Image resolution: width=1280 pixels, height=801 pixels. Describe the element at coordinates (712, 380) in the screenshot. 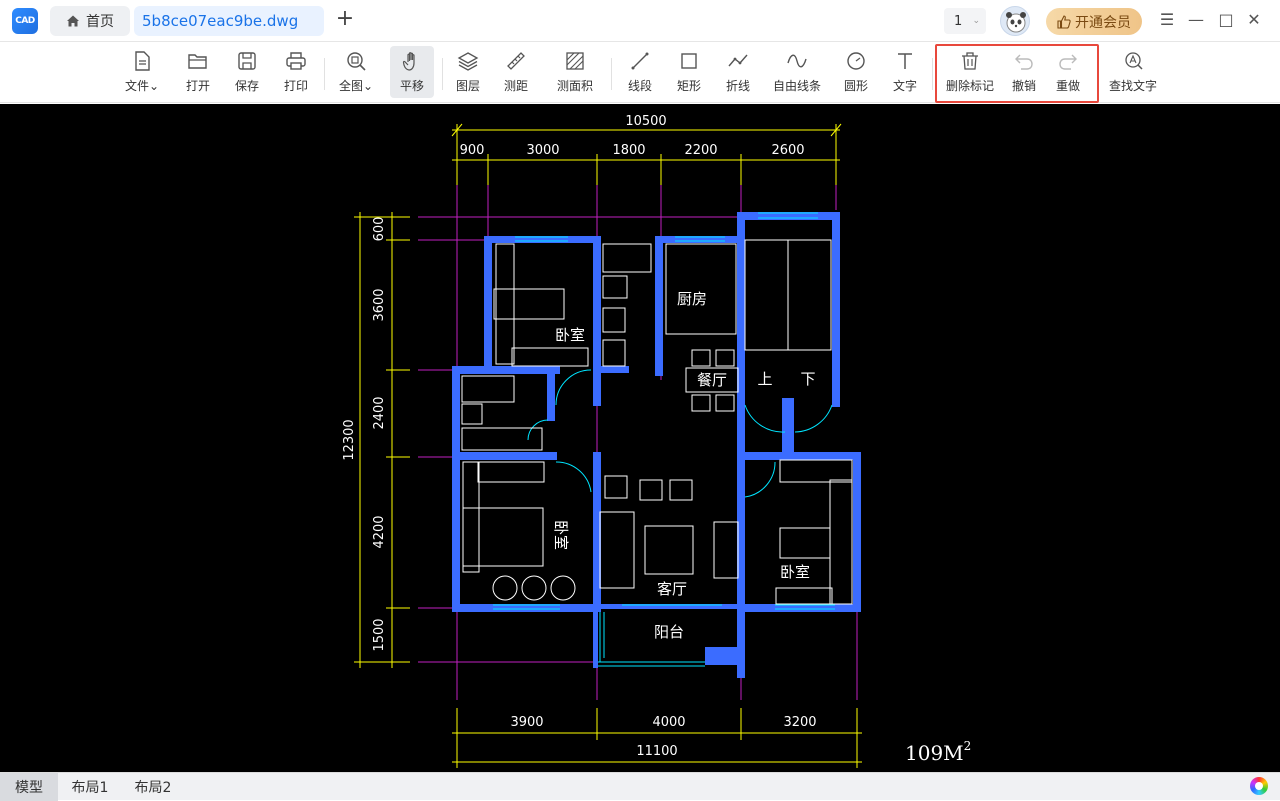

I see `room-dining: 餐厅` at that location.